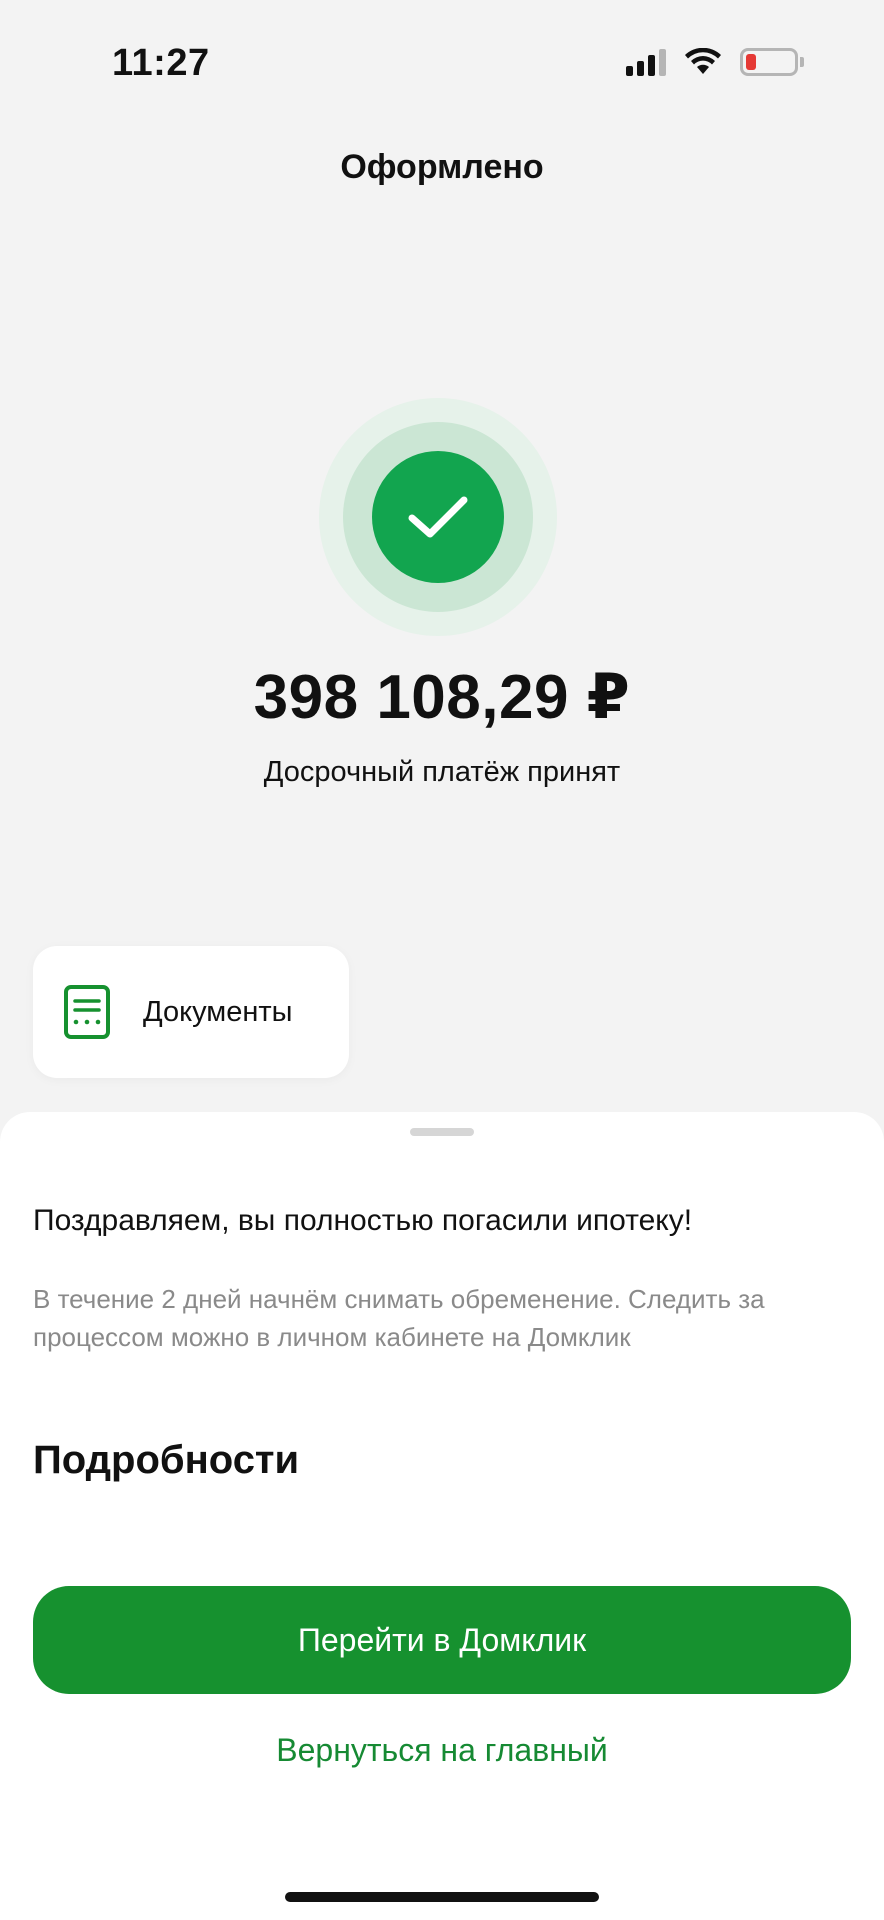  I want to click on documents-card: Документы, so click(191, 1012).